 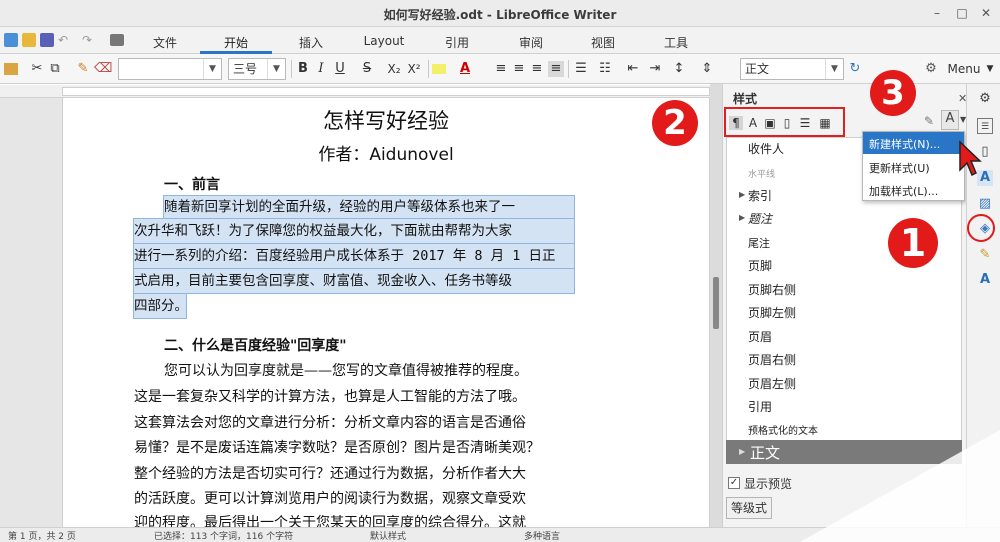 I want to click on menu-chevron-icon: ▼, so click(x=990, y=69).